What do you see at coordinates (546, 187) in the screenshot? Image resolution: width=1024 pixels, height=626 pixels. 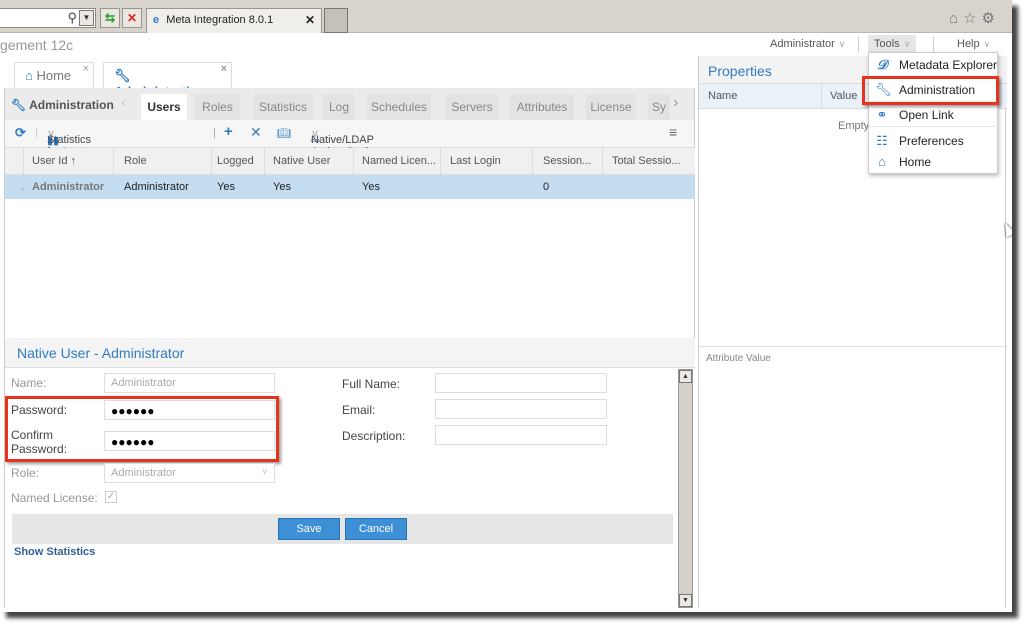 I see `cell-sessions: 0` at bounding box center [546, 187].